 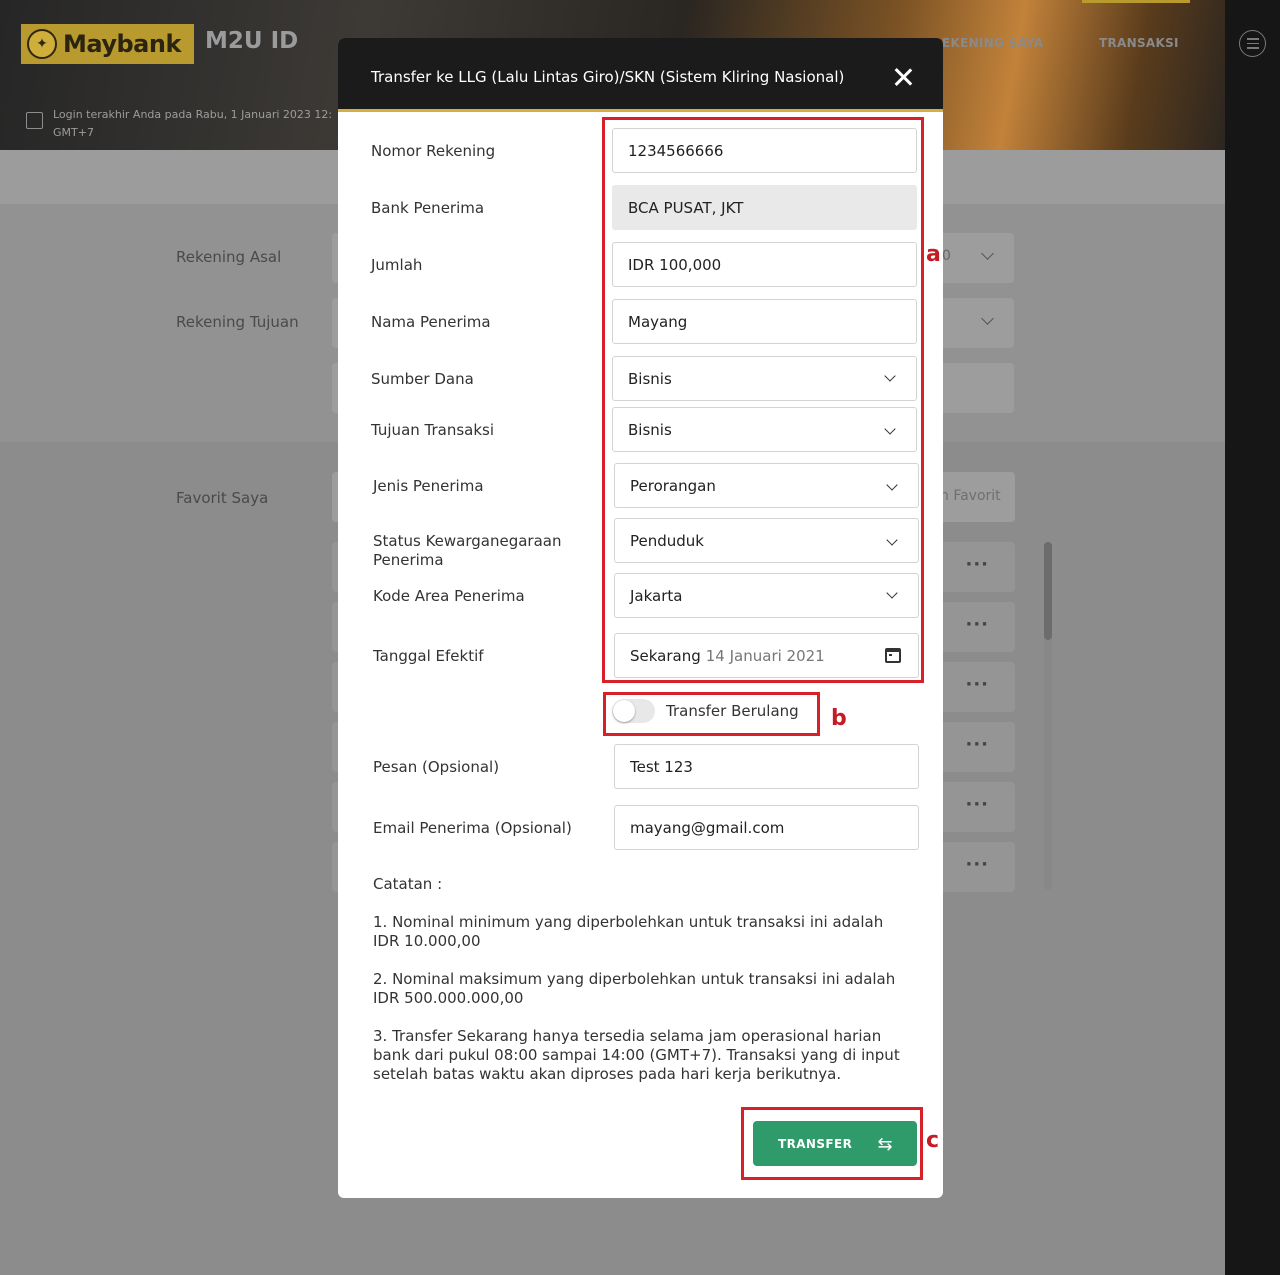 What do you see at coordinates (237, 322) in the screenshot?
I see `rekening-tujuan-label: Rekening Tujuan` at bounding box center [237, 322].